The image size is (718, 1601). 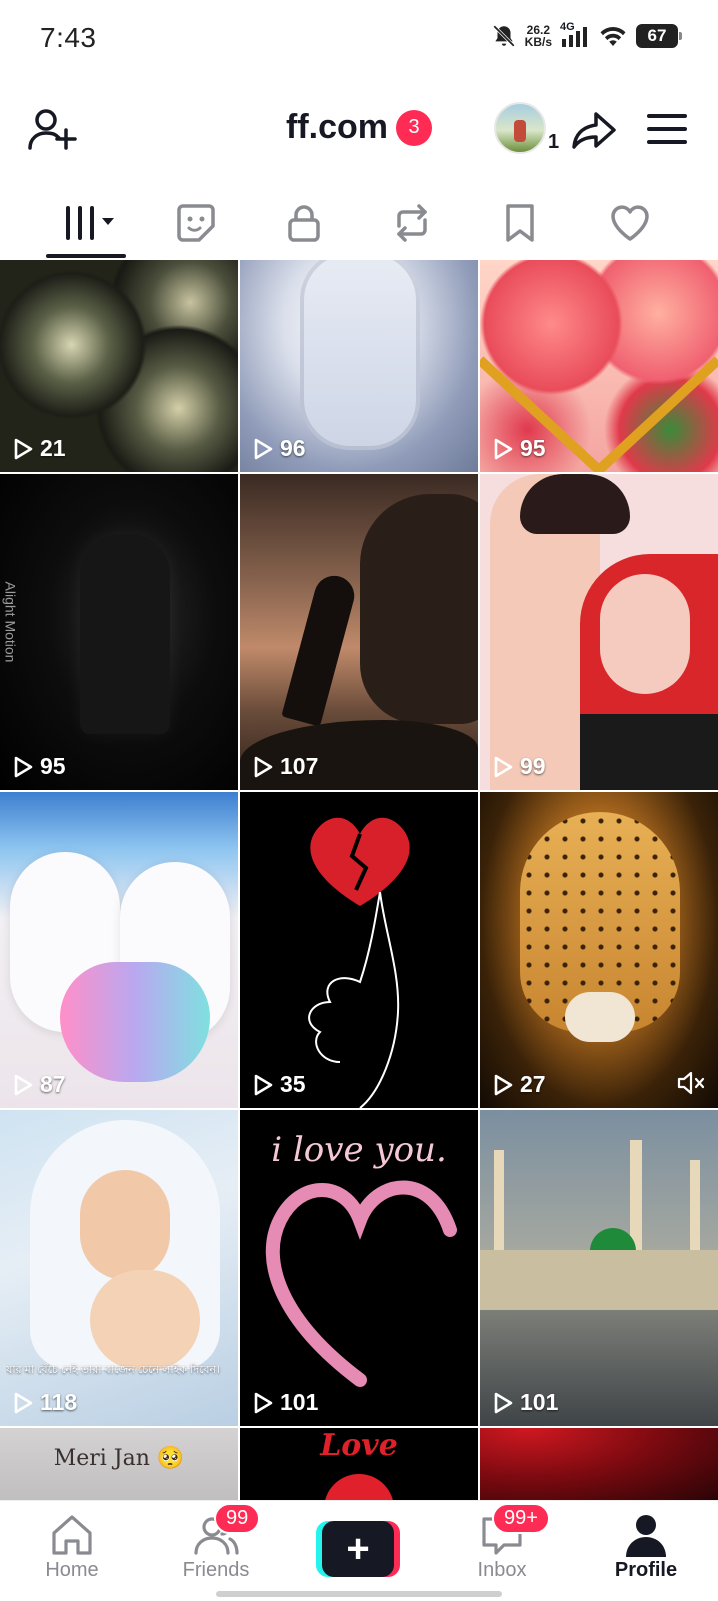 I want to click on wifi-icon, so click(x=613, y=36).